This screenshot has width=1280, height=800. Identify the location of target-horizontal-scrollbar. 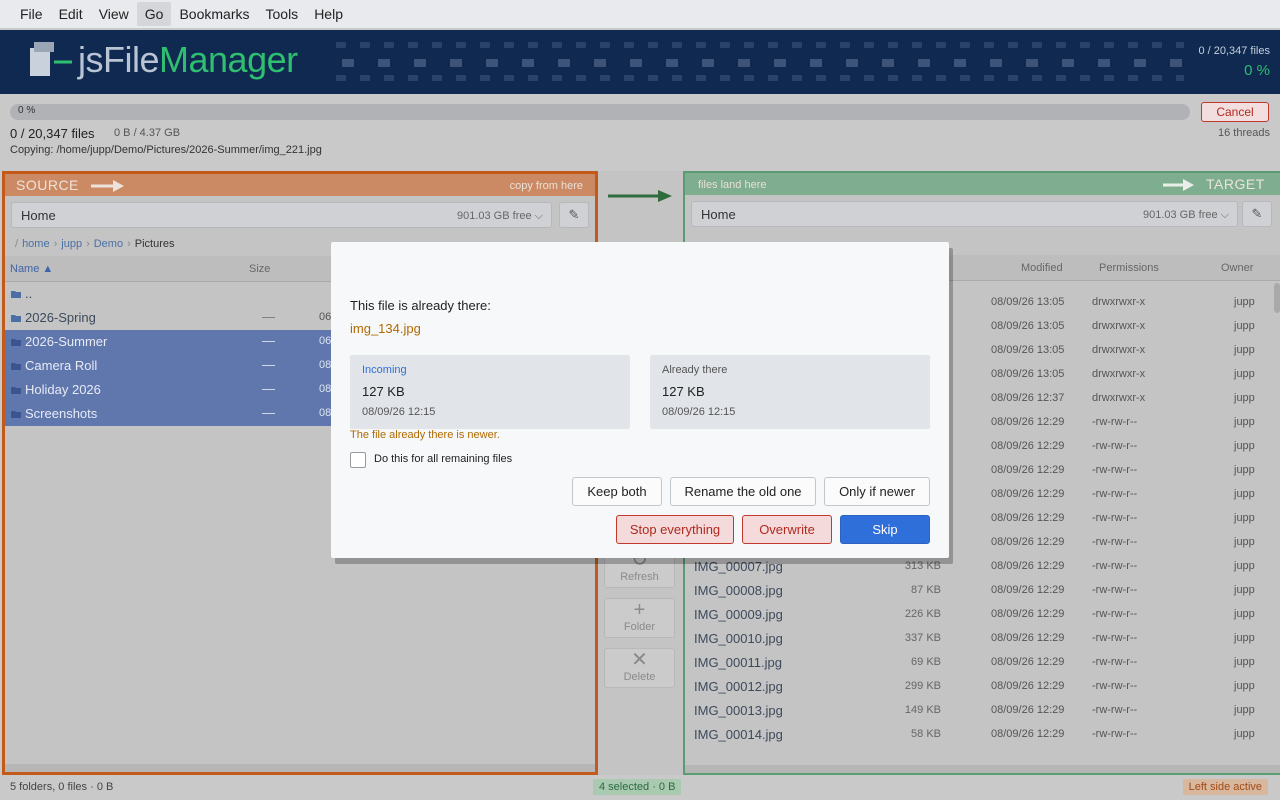
(982, 769).